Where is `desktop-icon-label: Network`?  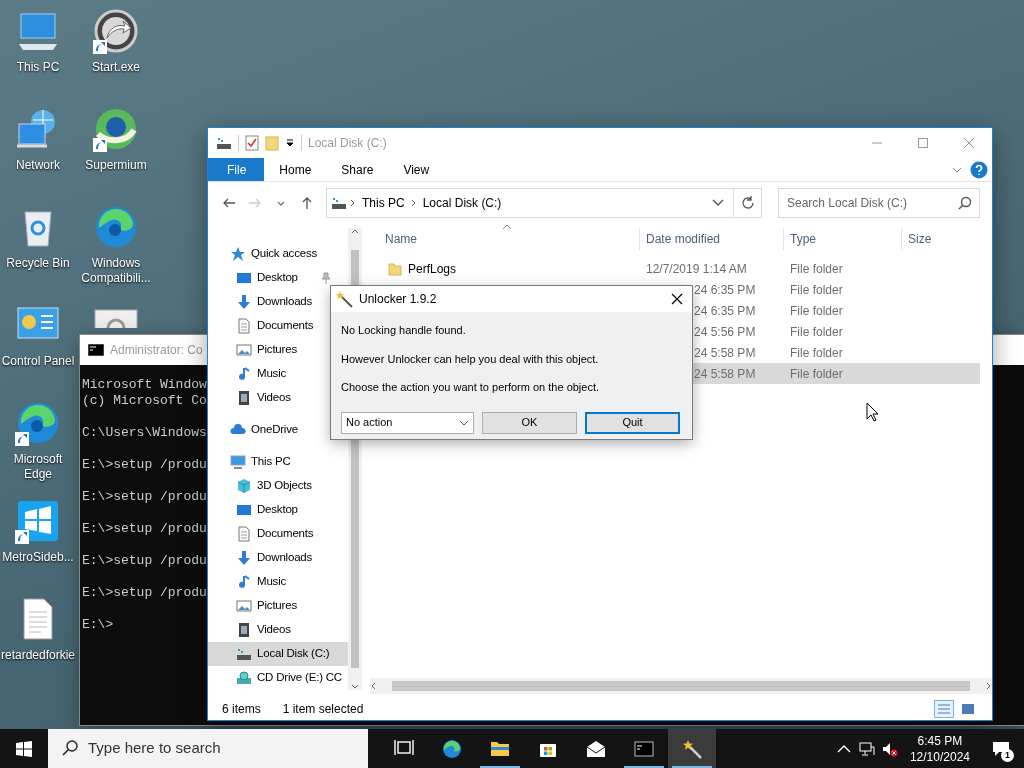
desktop-icon-label: Network is located at coordinates (38, 165).